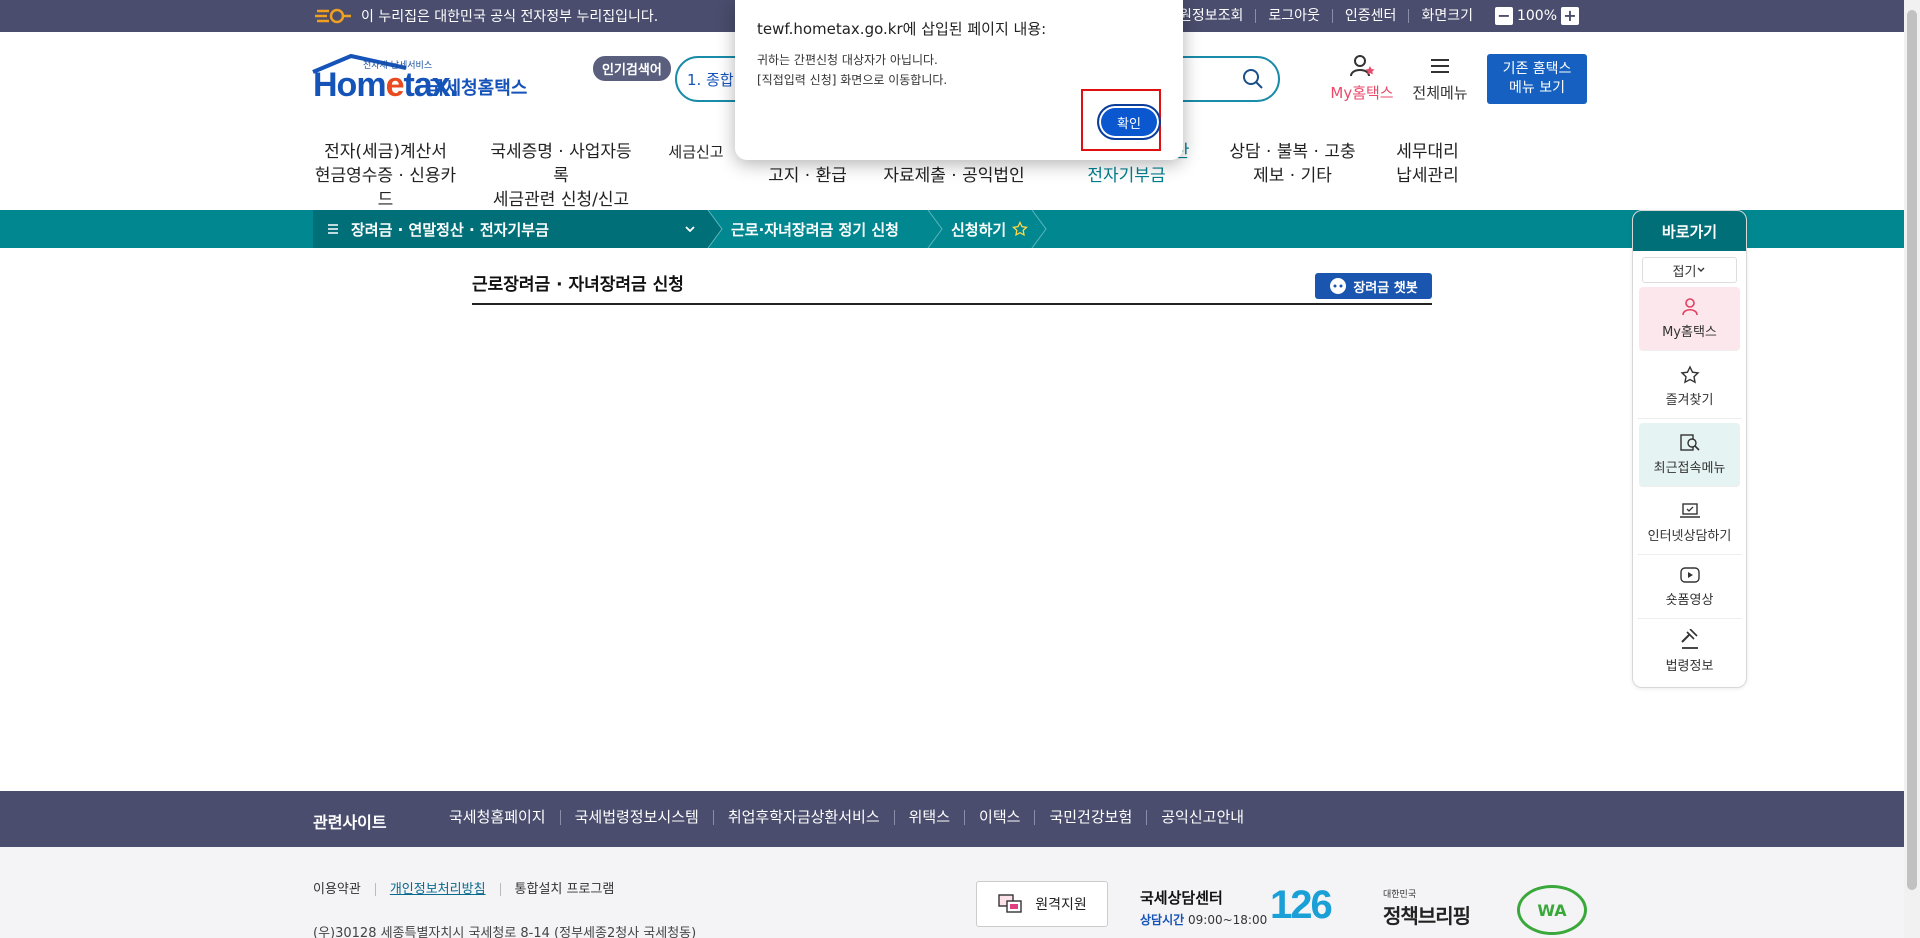 The width and height of the screenshot is (1920, 938). I want to click on call-number: 126, so click(1301, 905).